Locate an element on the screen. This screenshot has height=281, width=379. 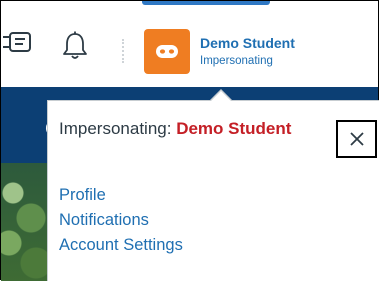
user-avatar is located at coordinates (167, 51).